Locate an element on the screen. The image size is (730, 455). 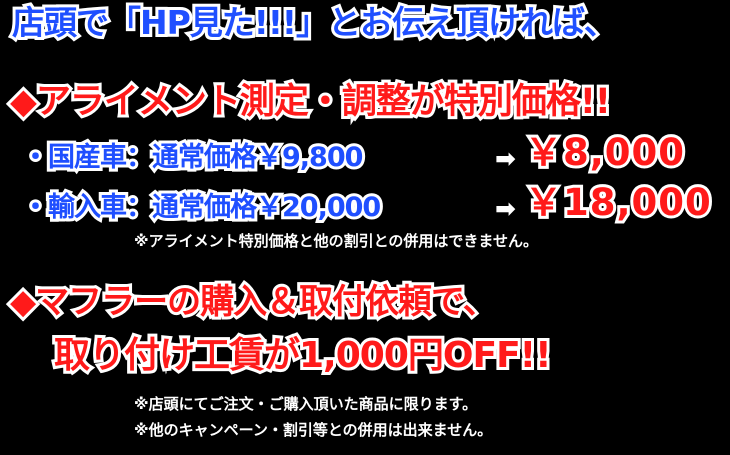
muffler-note-1: ※店頭にてご注文・ご購入頂いた商品に限ります。 is located at coordinates (306, 404).